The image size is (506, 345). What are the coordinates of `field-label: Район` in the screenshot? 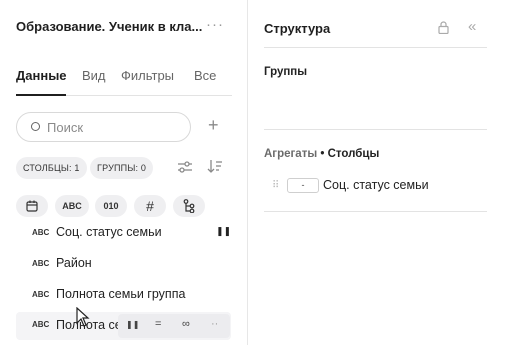 It's located at (74, 263).